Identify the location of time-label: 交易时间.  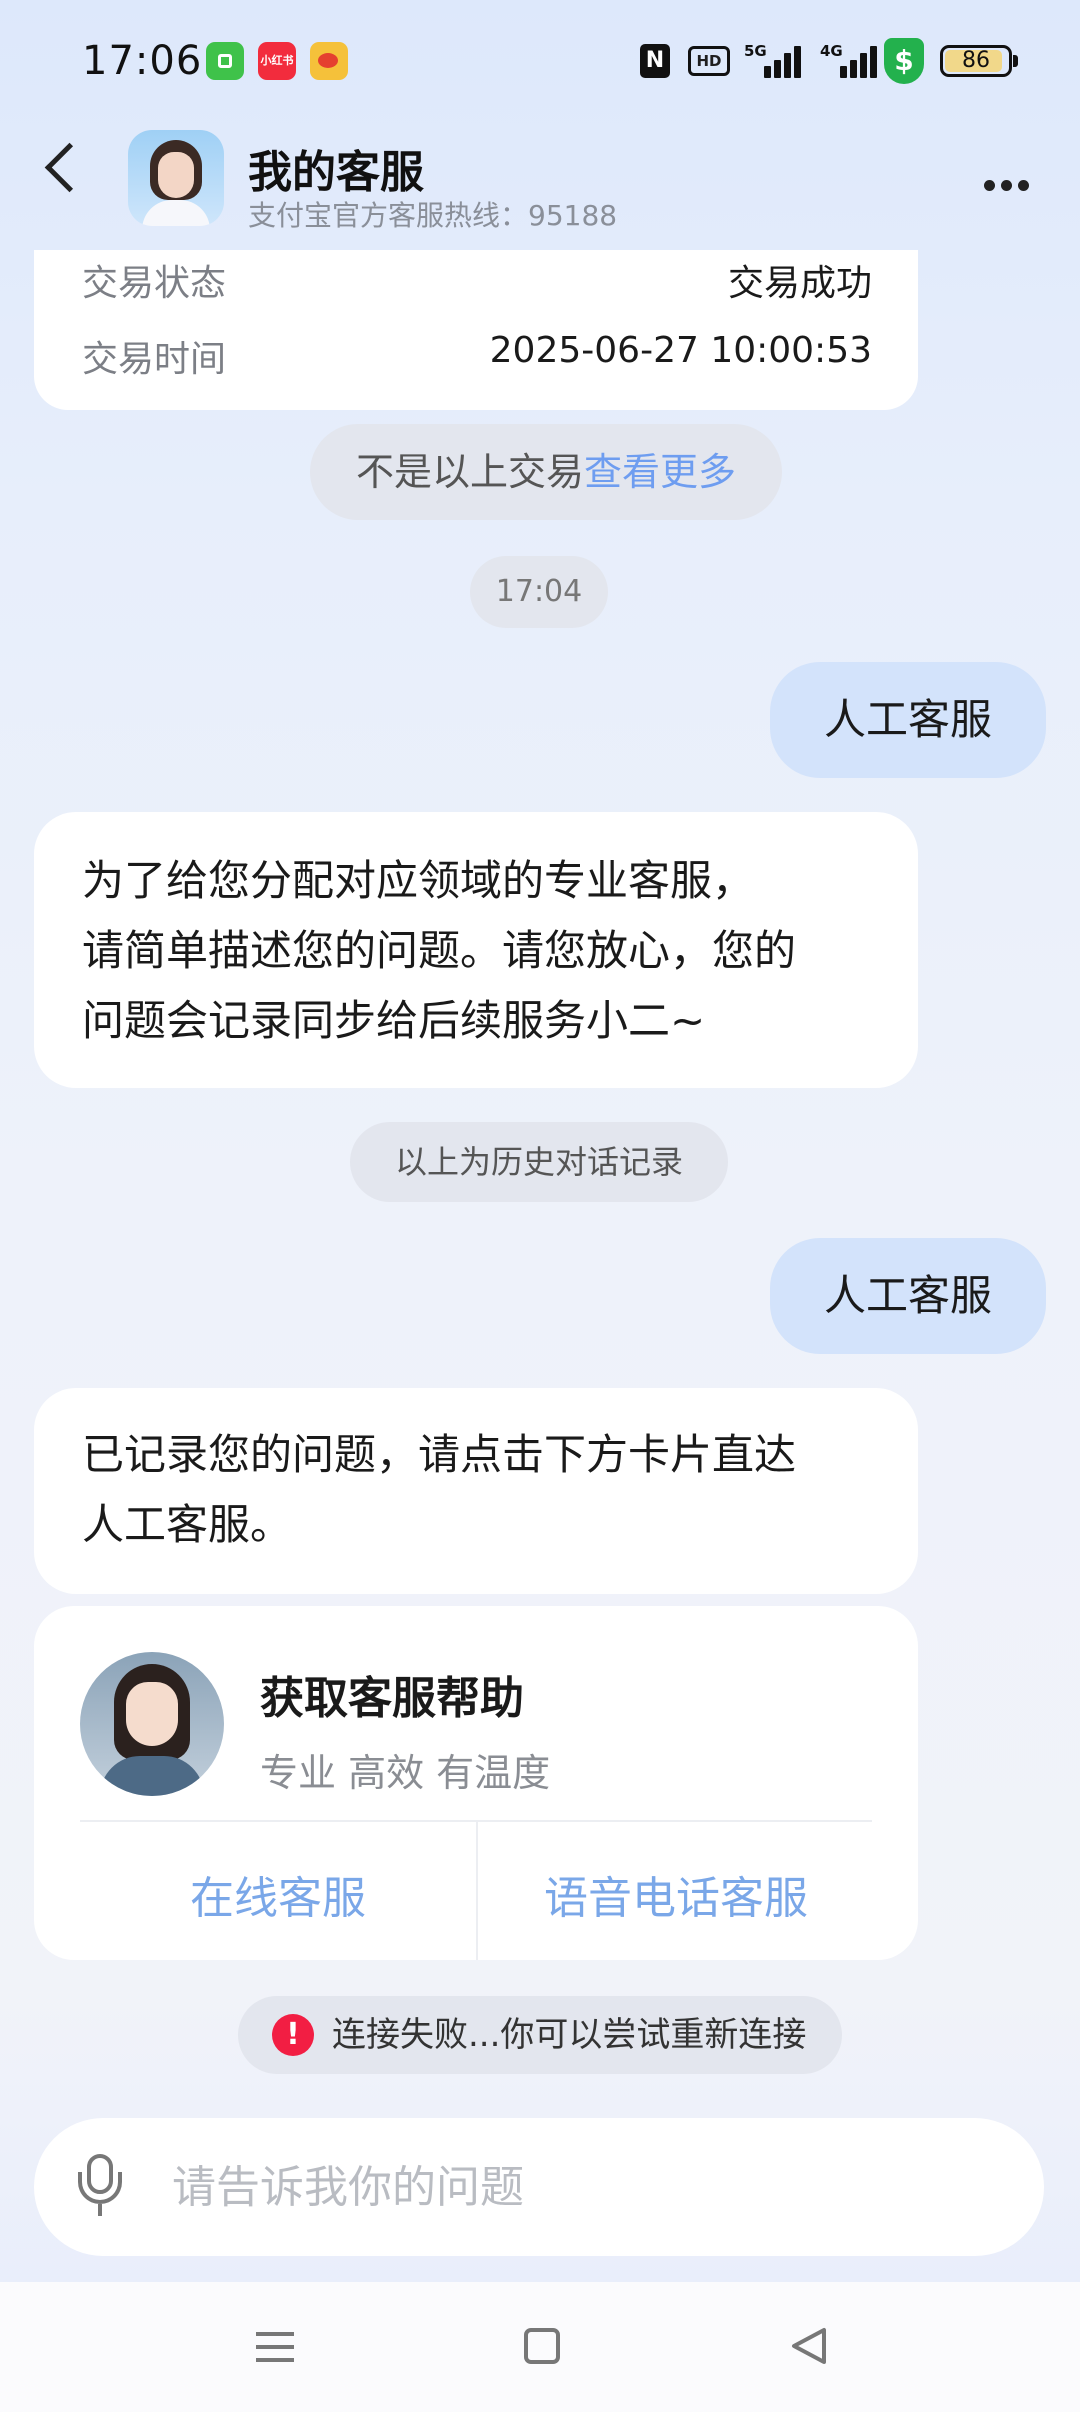
(154, 359).